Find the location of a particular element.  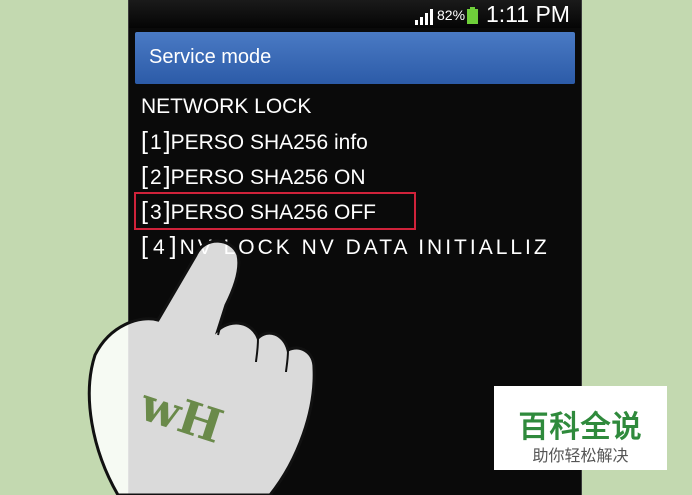

menu-item-index: 2 is located at coordinates (155, 177).